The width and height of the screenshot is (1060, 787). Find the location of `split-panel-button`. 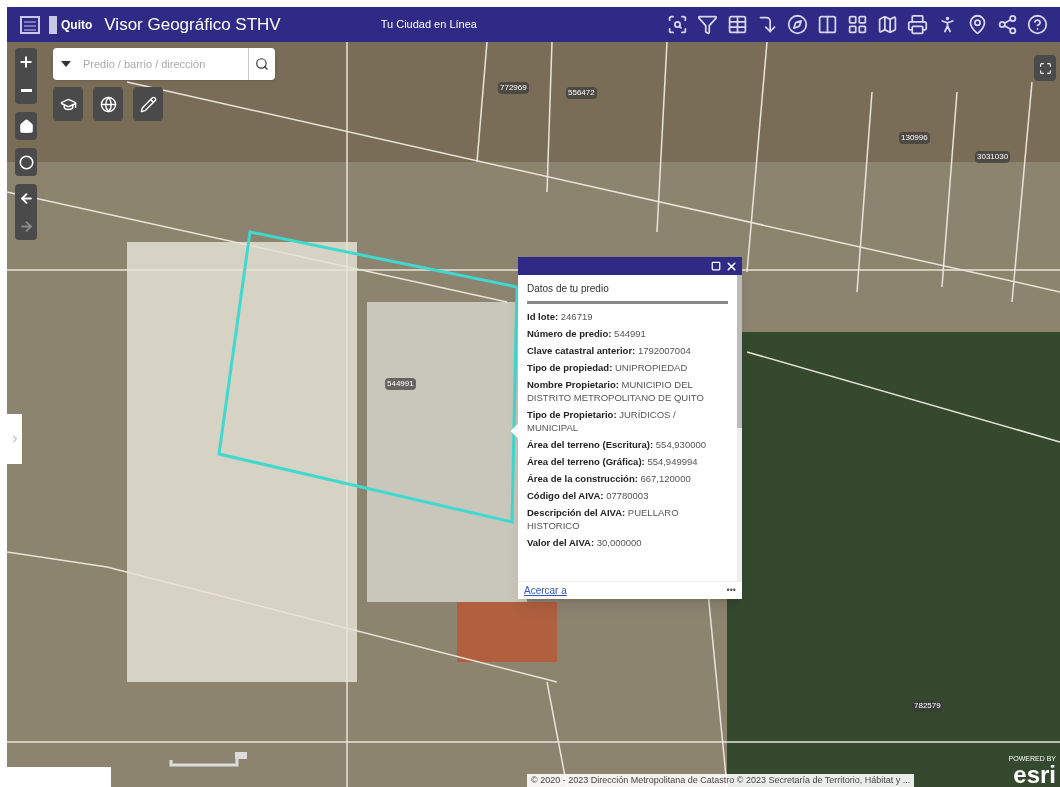

split-panel-button is located at coordinates (827, 24).